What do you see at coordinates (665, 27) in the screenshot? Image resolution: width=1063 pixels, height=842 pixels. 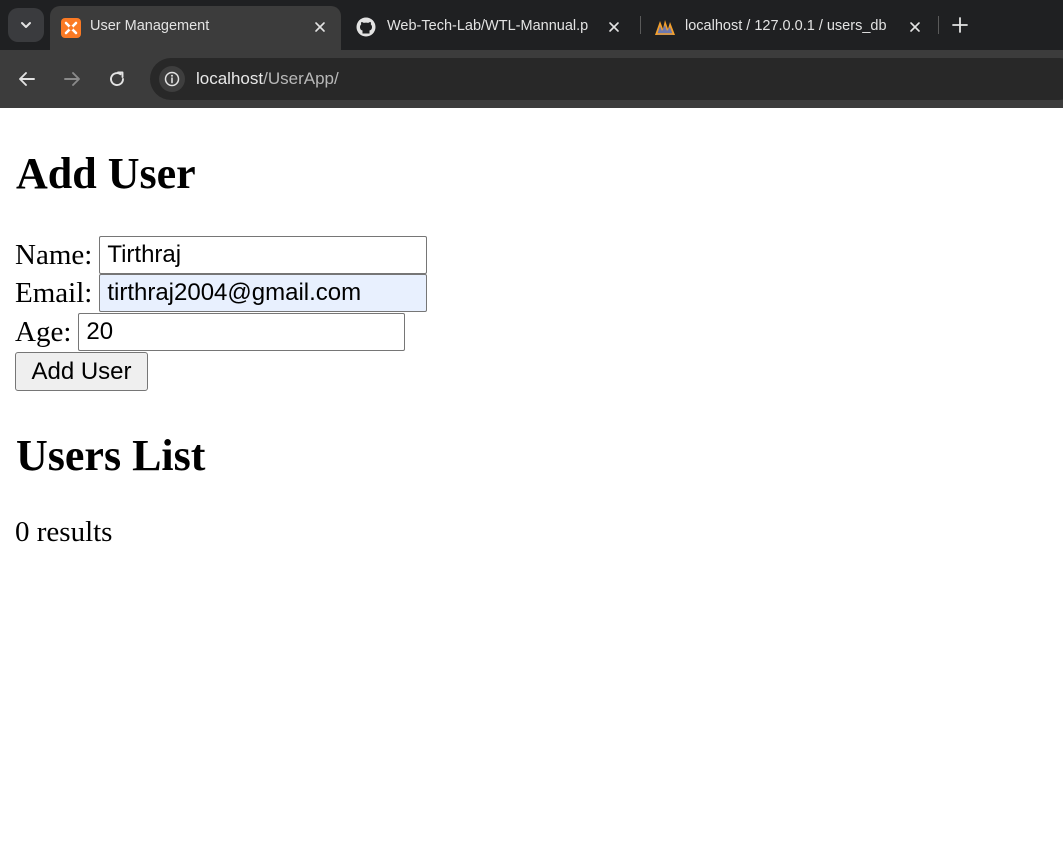 I see `phpmyadmin-icon` at bounding box center [665, 27].